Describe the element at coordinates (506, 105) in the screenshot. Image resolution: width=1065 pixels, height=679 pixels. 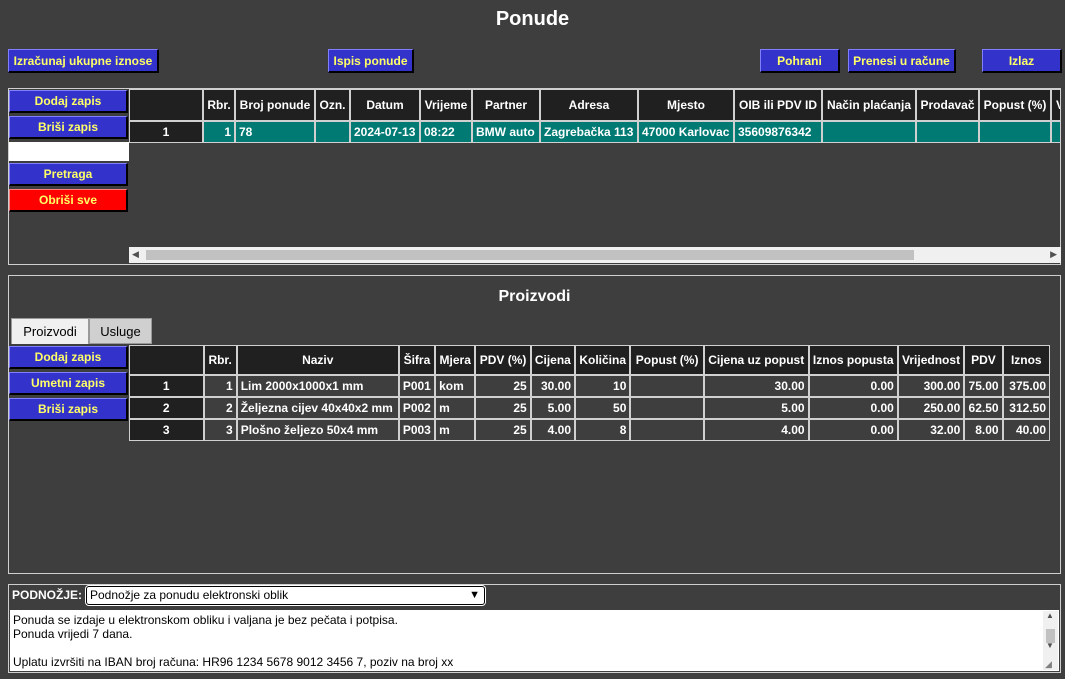
I see `offers-header-cell: Partner` at that location.